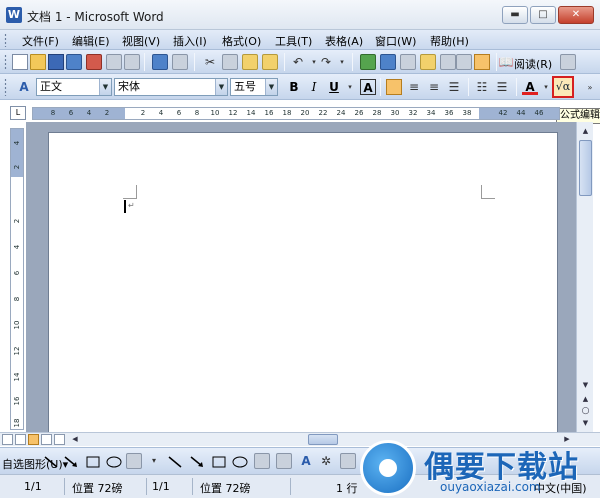  I want to click on menu-format: 格式(O), so click(241, 41).